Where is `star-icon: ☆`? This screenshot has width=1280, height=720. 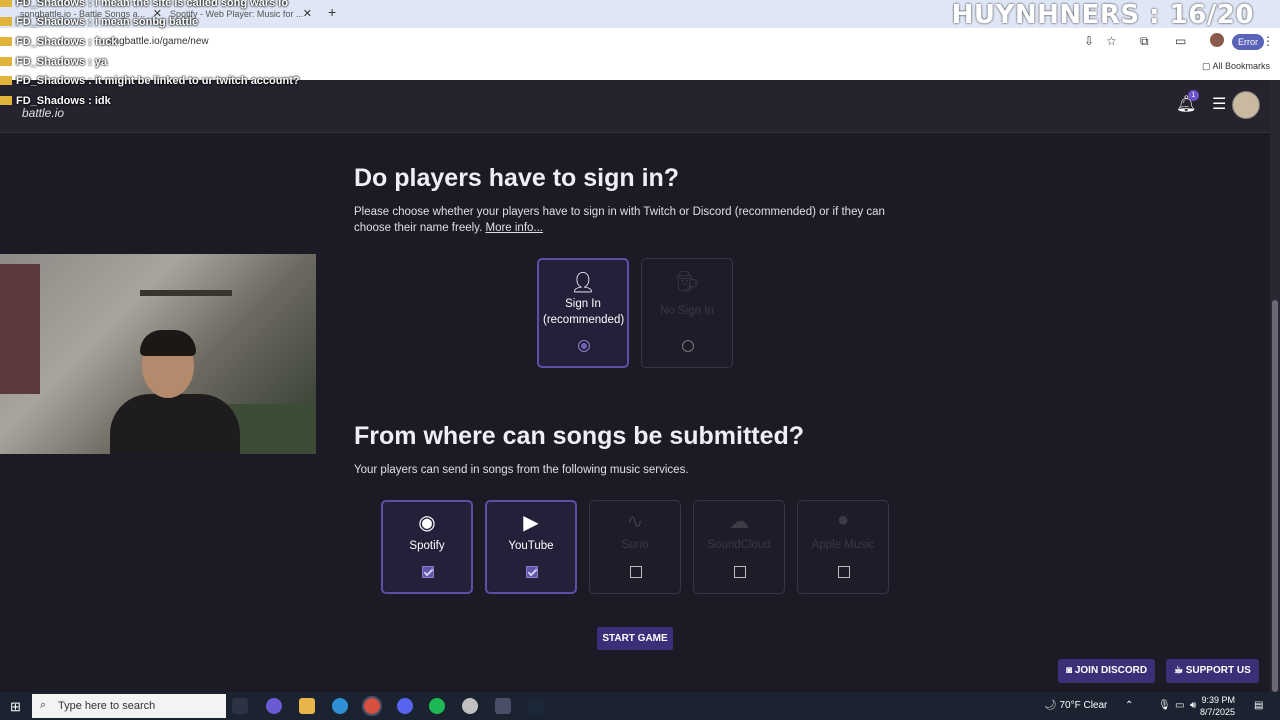 star-icon: ☆ is located at coordinates (1111, 41).